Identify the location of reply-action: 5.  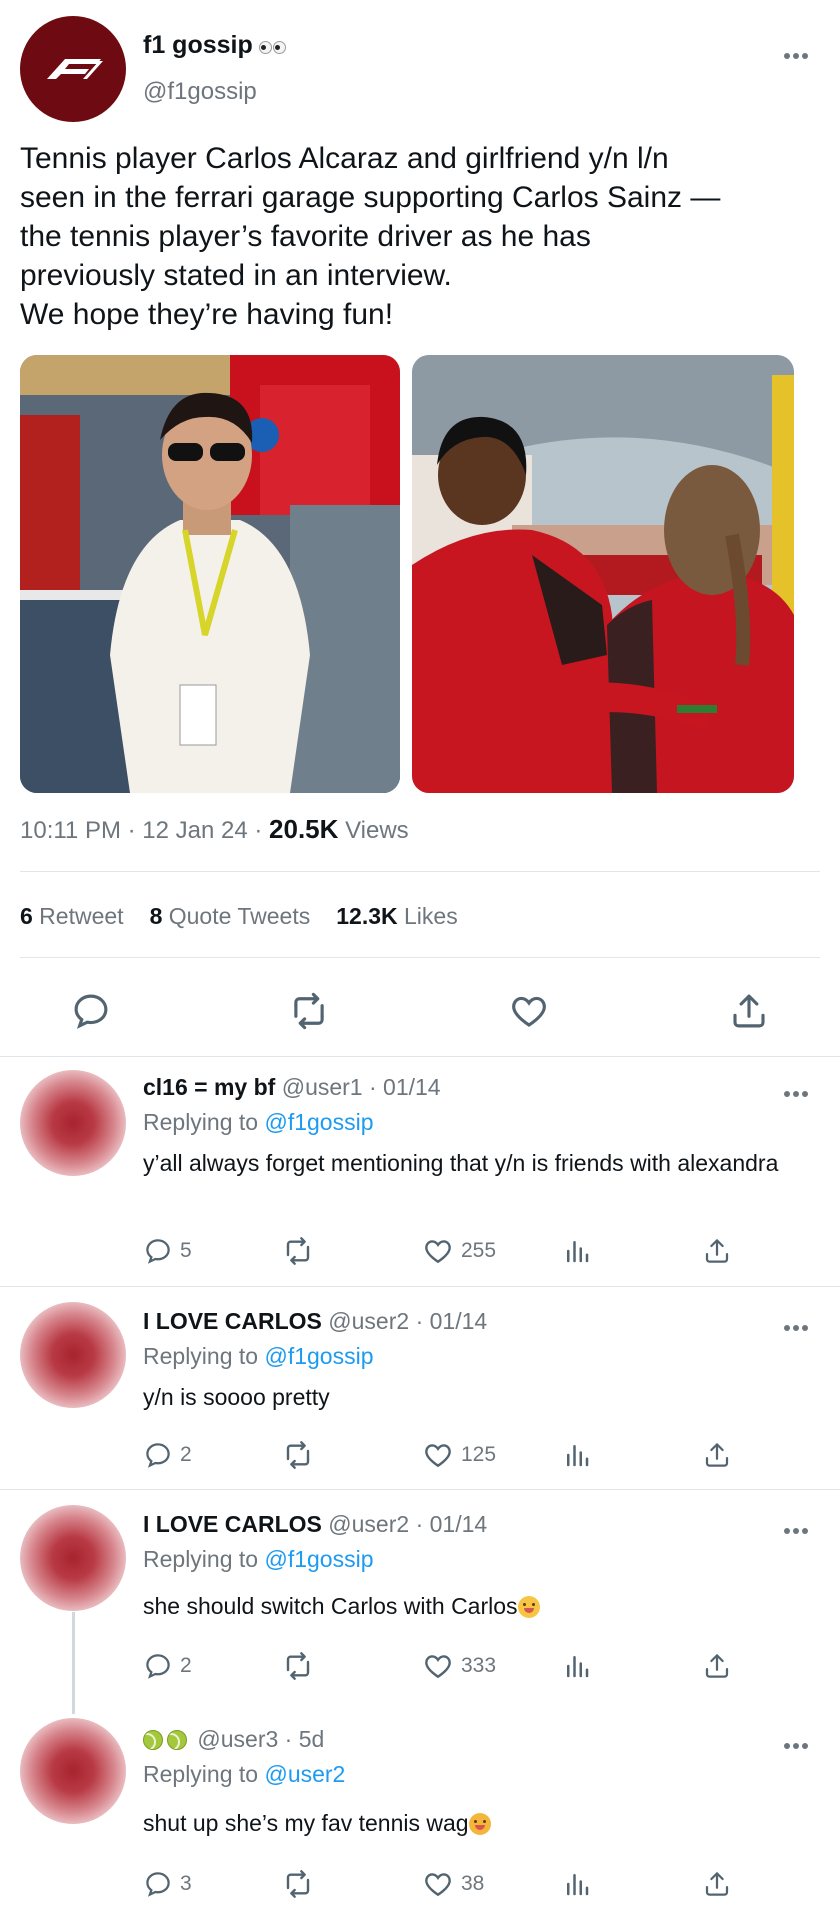
(167, 1251).